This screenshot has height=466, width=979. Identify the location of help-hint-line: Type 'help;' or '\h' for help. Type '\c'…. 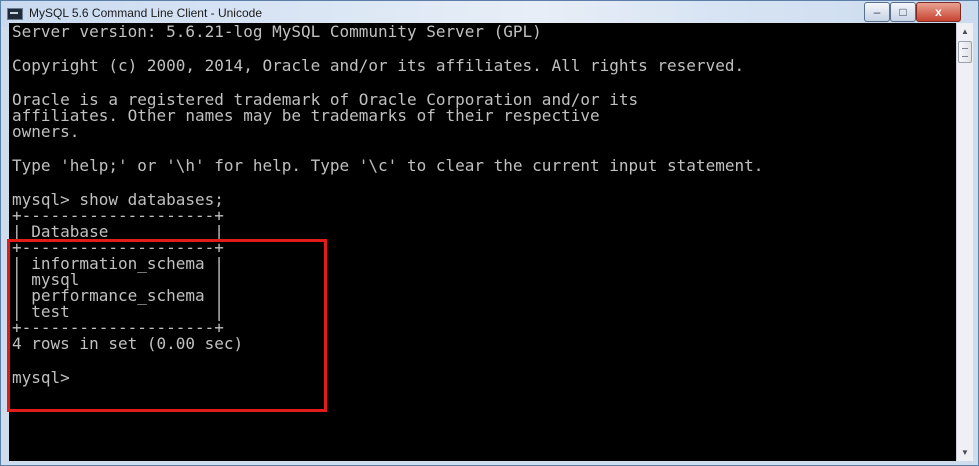
(388, 165).